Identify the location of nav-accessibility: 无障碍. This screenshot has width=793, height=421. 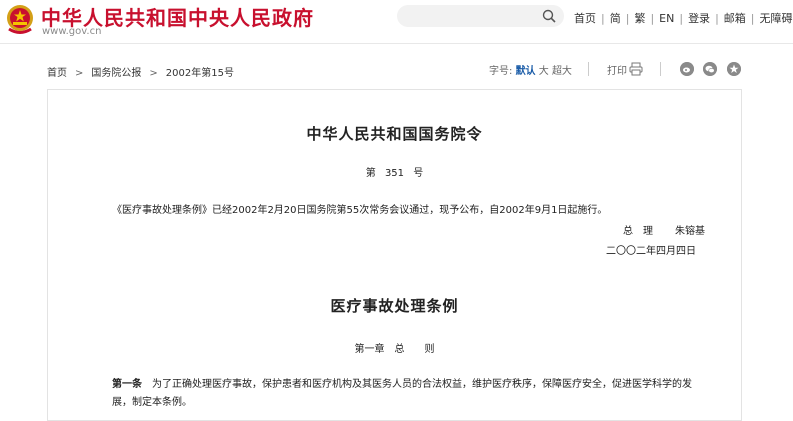
(776, 18).